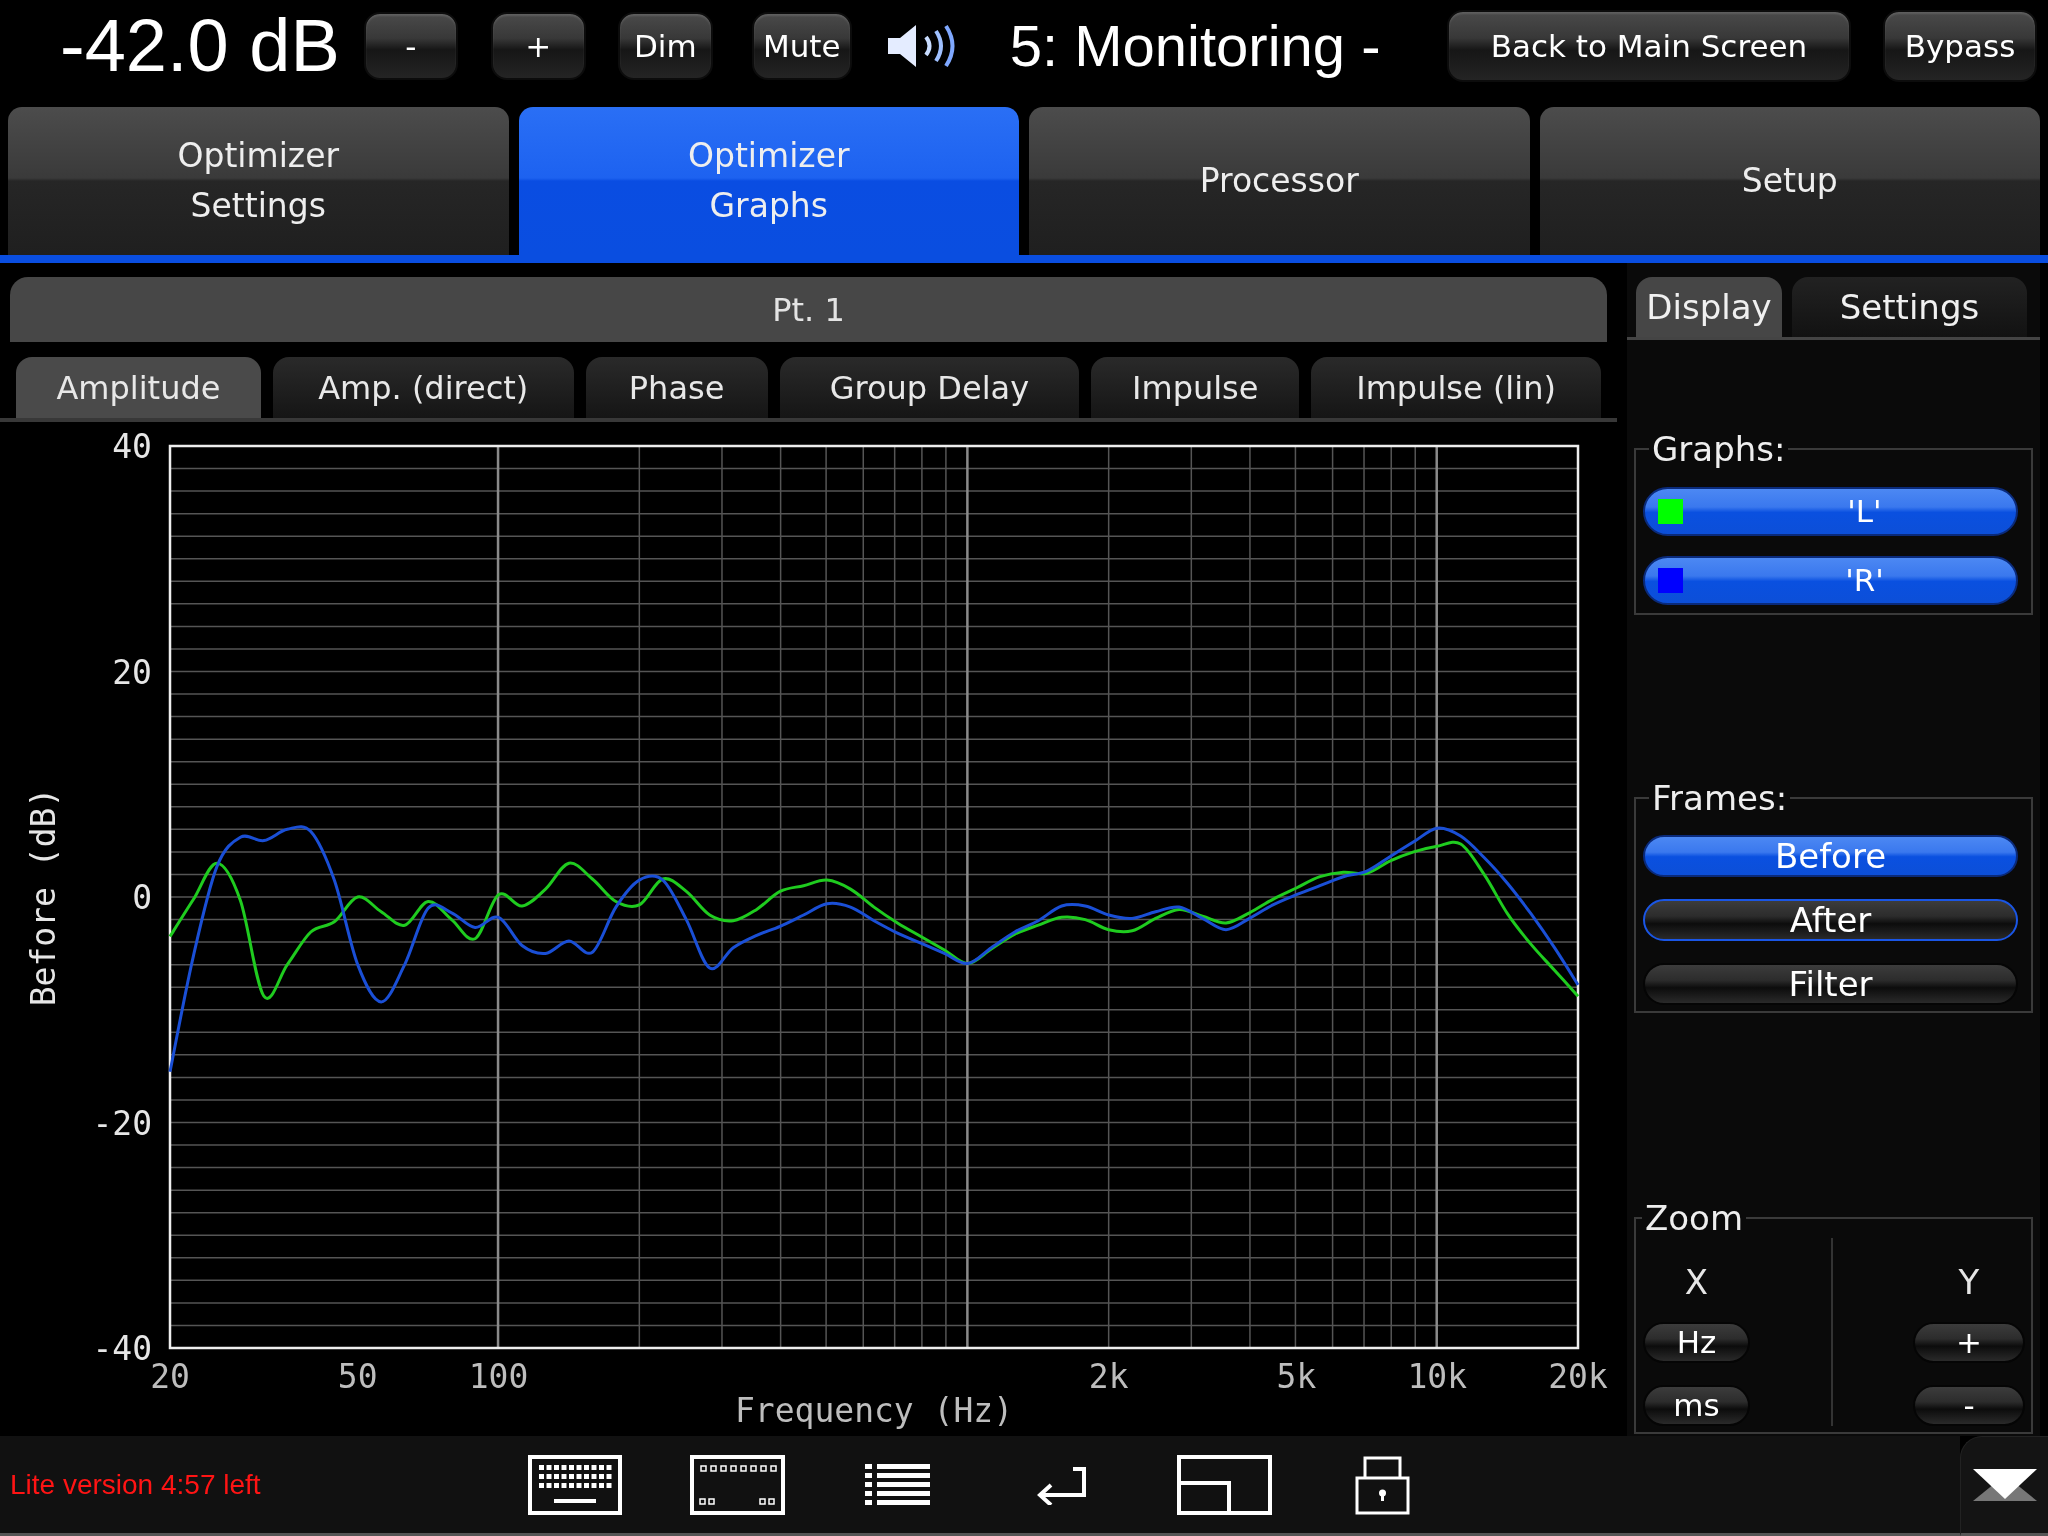  Describe the element at coordinates (498, 1376) in the screenshot. I see `x-tick-label: 100` at that location.